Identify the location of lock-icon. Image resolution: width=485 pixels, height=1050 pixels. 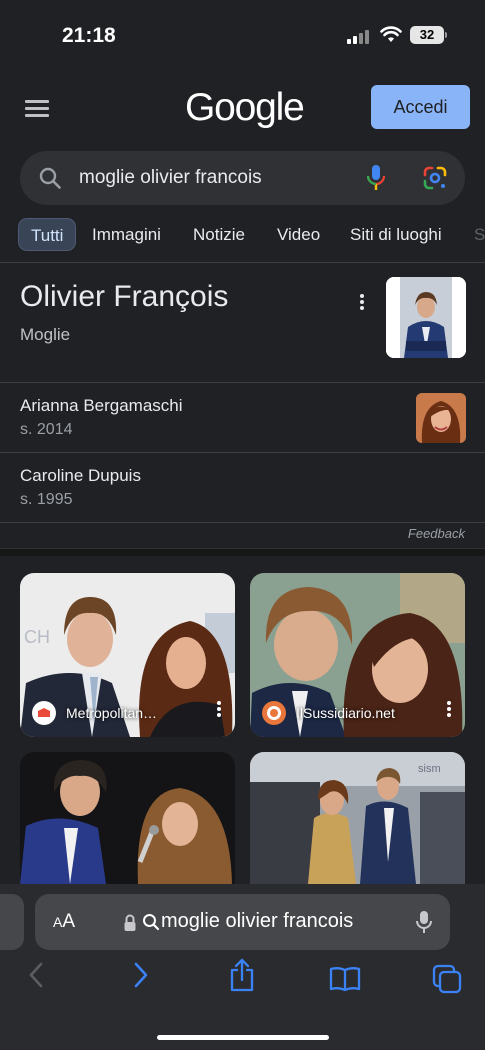
(130, 922).